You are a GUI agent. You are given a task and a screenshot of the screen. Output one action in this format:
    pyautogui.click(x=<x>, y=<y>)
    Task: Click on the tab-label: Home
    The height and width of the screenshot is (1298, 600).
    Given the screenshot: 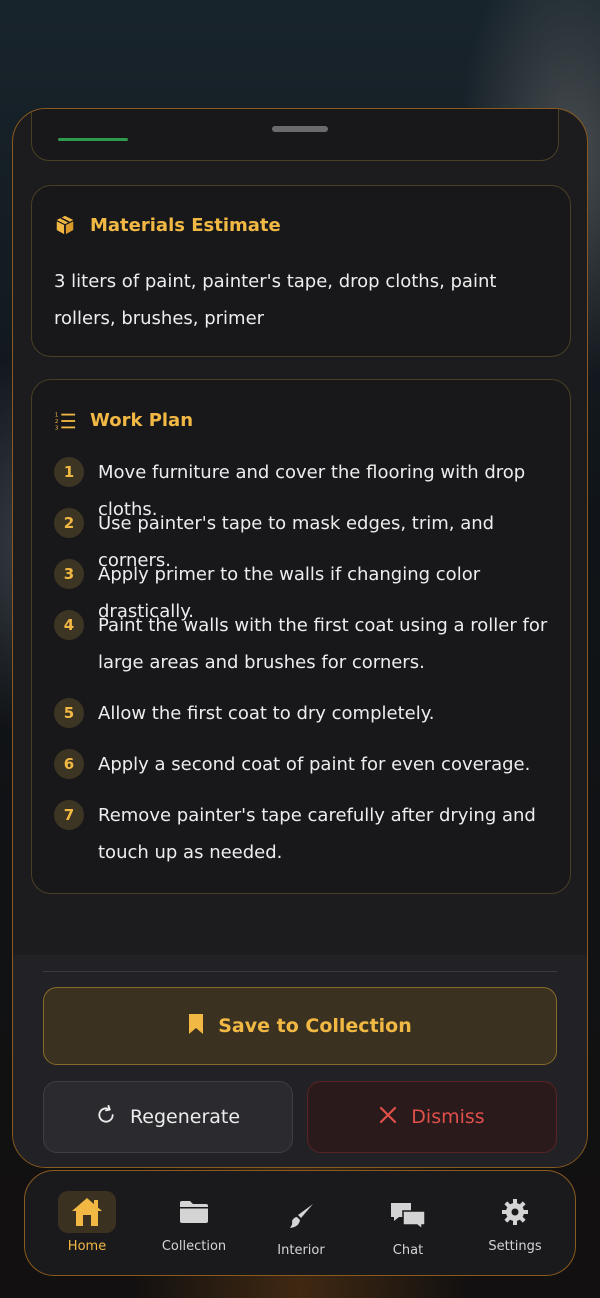 What is the action you would take?
    pyautogui.click(x=87, y=1246)
    